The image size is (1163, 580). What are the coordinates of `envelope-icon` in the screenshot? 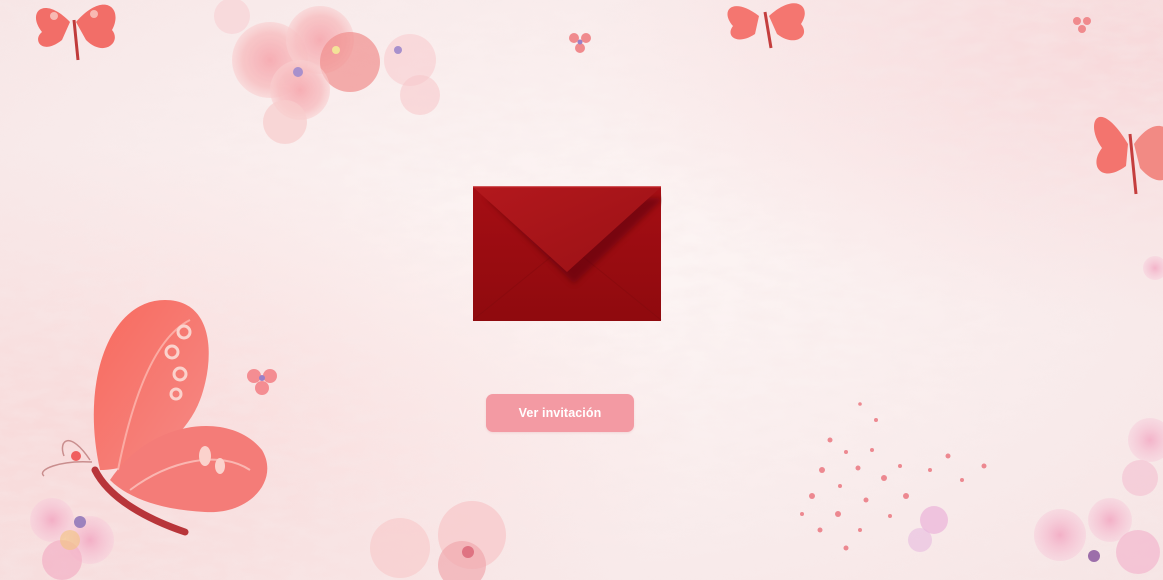 It's located at (567, 254).